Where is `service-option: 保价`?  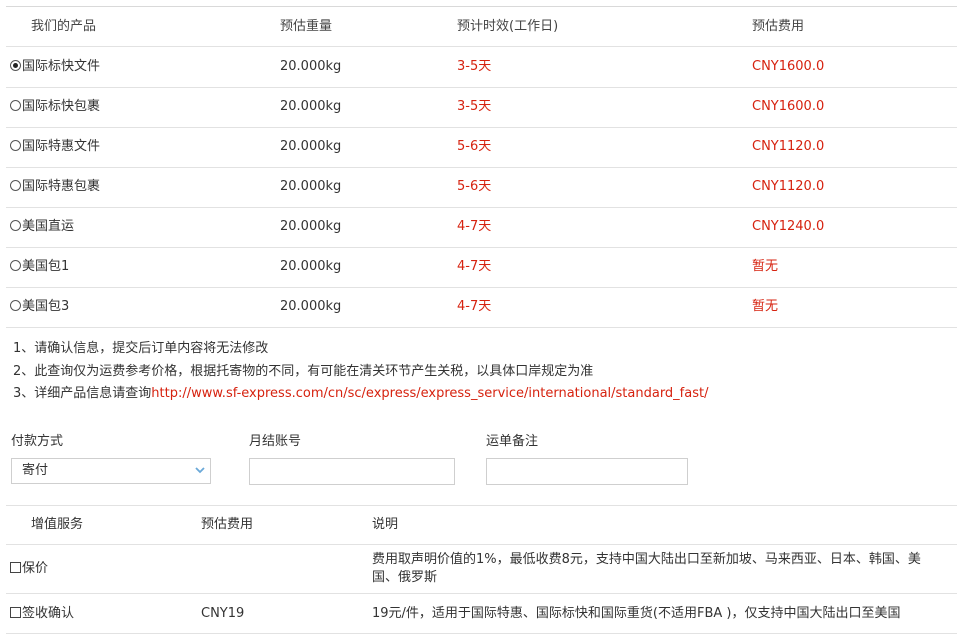
service-option: 保价 is located at coordinates (29, 569).